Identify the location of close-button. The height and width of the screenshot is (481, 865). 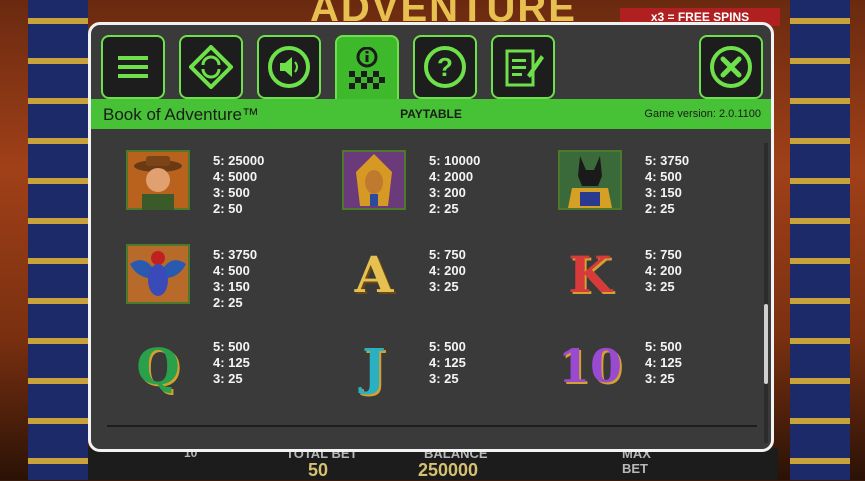
(731, 67).